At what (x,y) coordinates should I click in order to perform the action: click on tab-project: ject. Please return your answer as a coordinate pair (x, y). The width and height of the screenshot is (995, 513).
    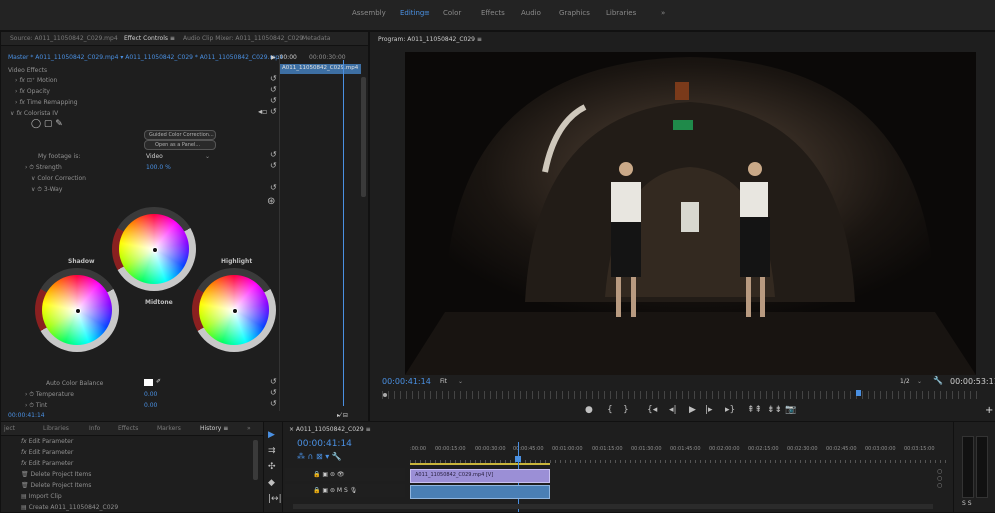
    Looking at the image, I should click on (9, 428).